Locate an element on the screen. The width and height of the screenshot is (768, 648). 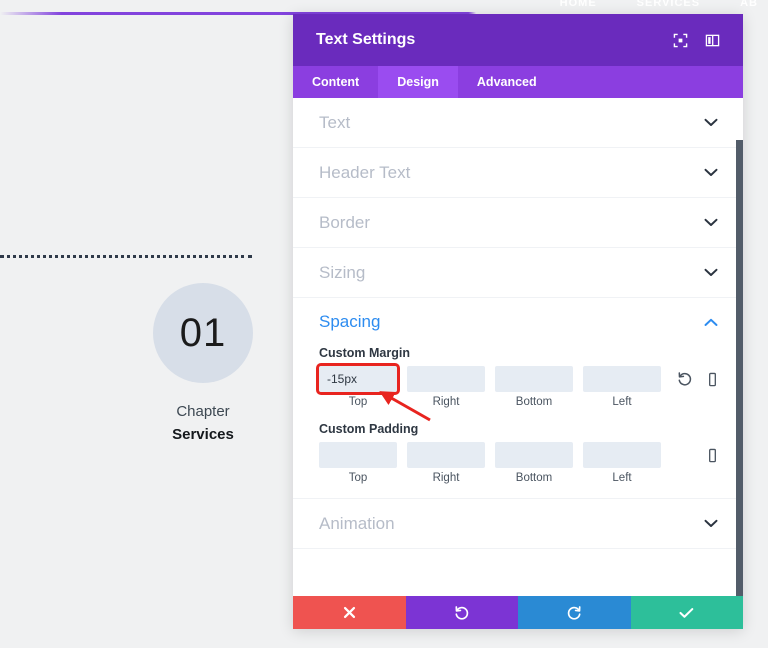
padding-right-sublabel: Right is located at coordinates (446, 478).